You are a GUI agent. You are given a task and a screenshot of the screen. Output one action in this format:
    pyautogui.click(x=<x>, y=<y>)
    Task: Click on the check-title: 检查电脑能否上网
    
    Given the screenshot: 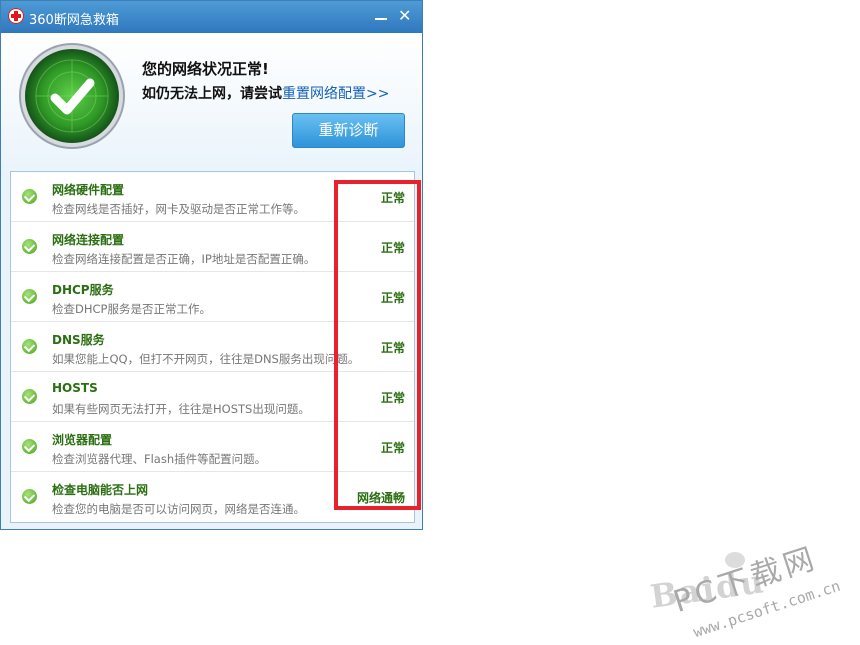 What is the action you would take?
    pyautogui.click(x=100, y=490)
    